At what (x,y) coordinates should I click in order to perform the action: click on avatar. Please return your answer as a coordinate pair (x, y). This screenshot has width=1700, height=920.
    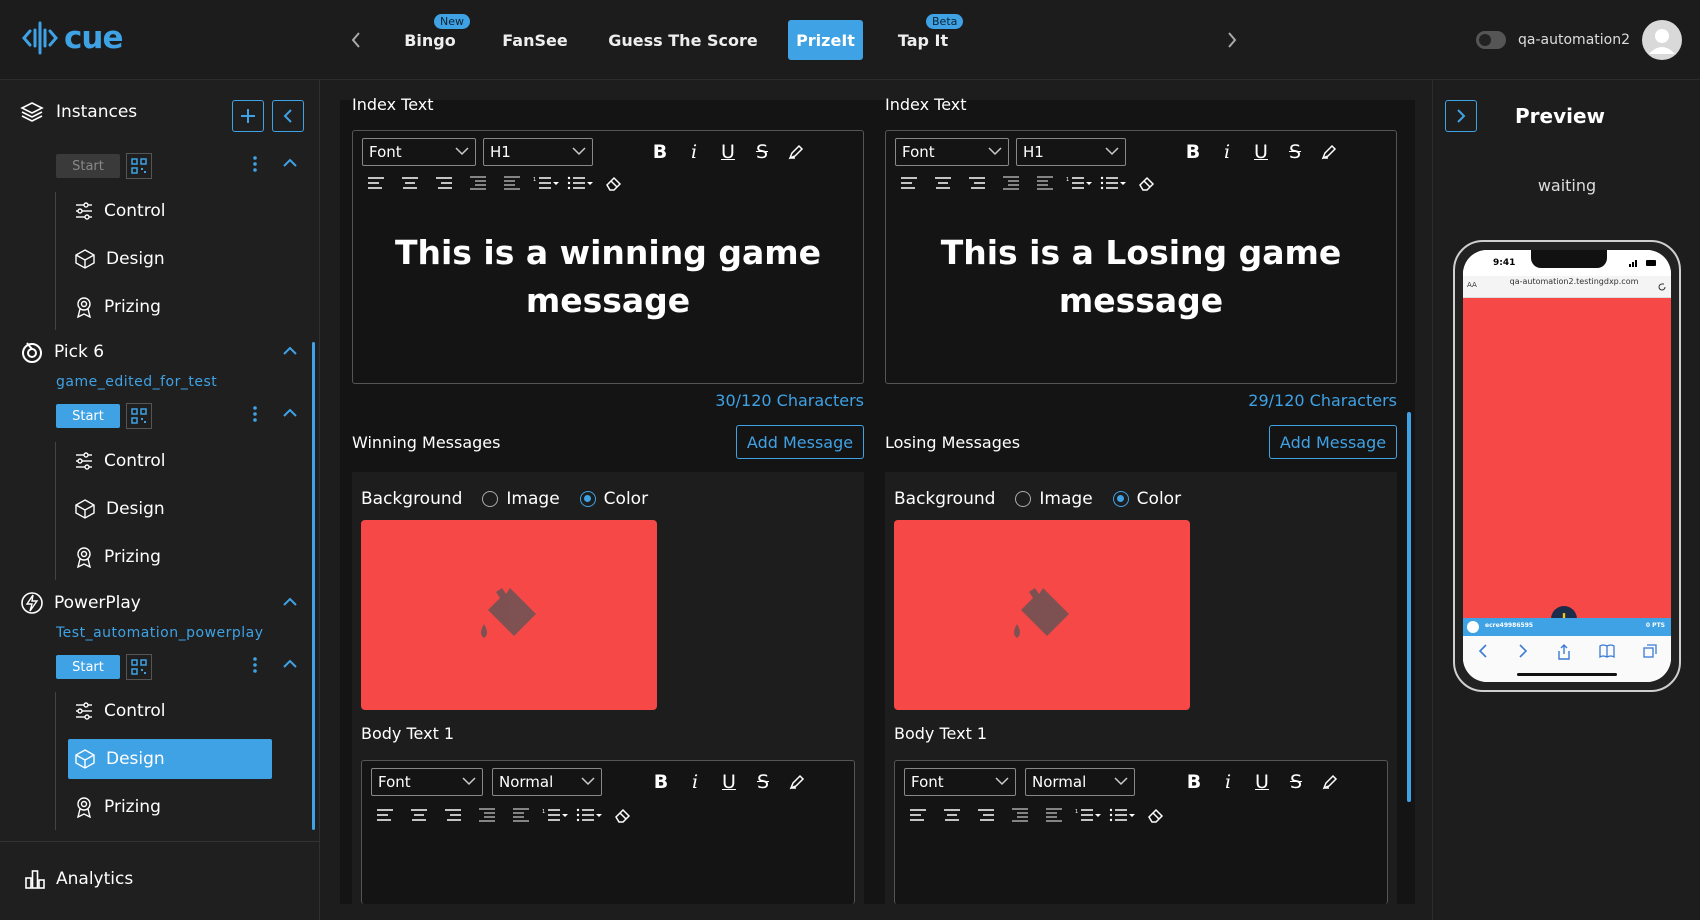
    Looking at the image, I should click on (1662, 40).